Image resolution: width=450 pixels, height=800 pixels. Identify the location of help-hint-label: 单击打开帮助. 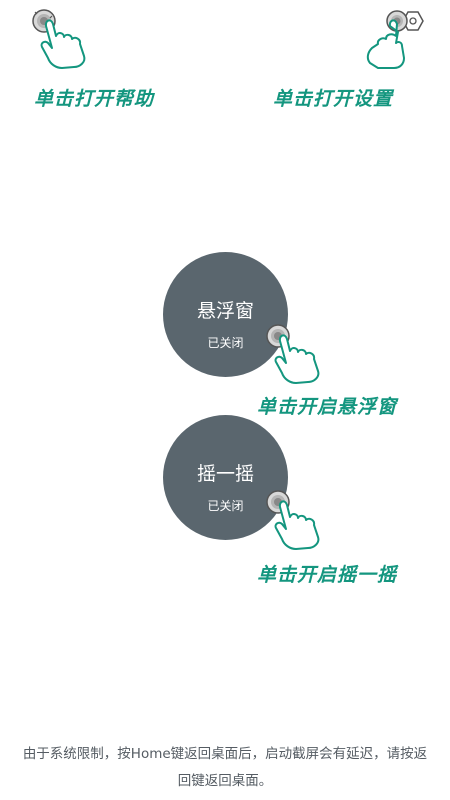
(94, 99).